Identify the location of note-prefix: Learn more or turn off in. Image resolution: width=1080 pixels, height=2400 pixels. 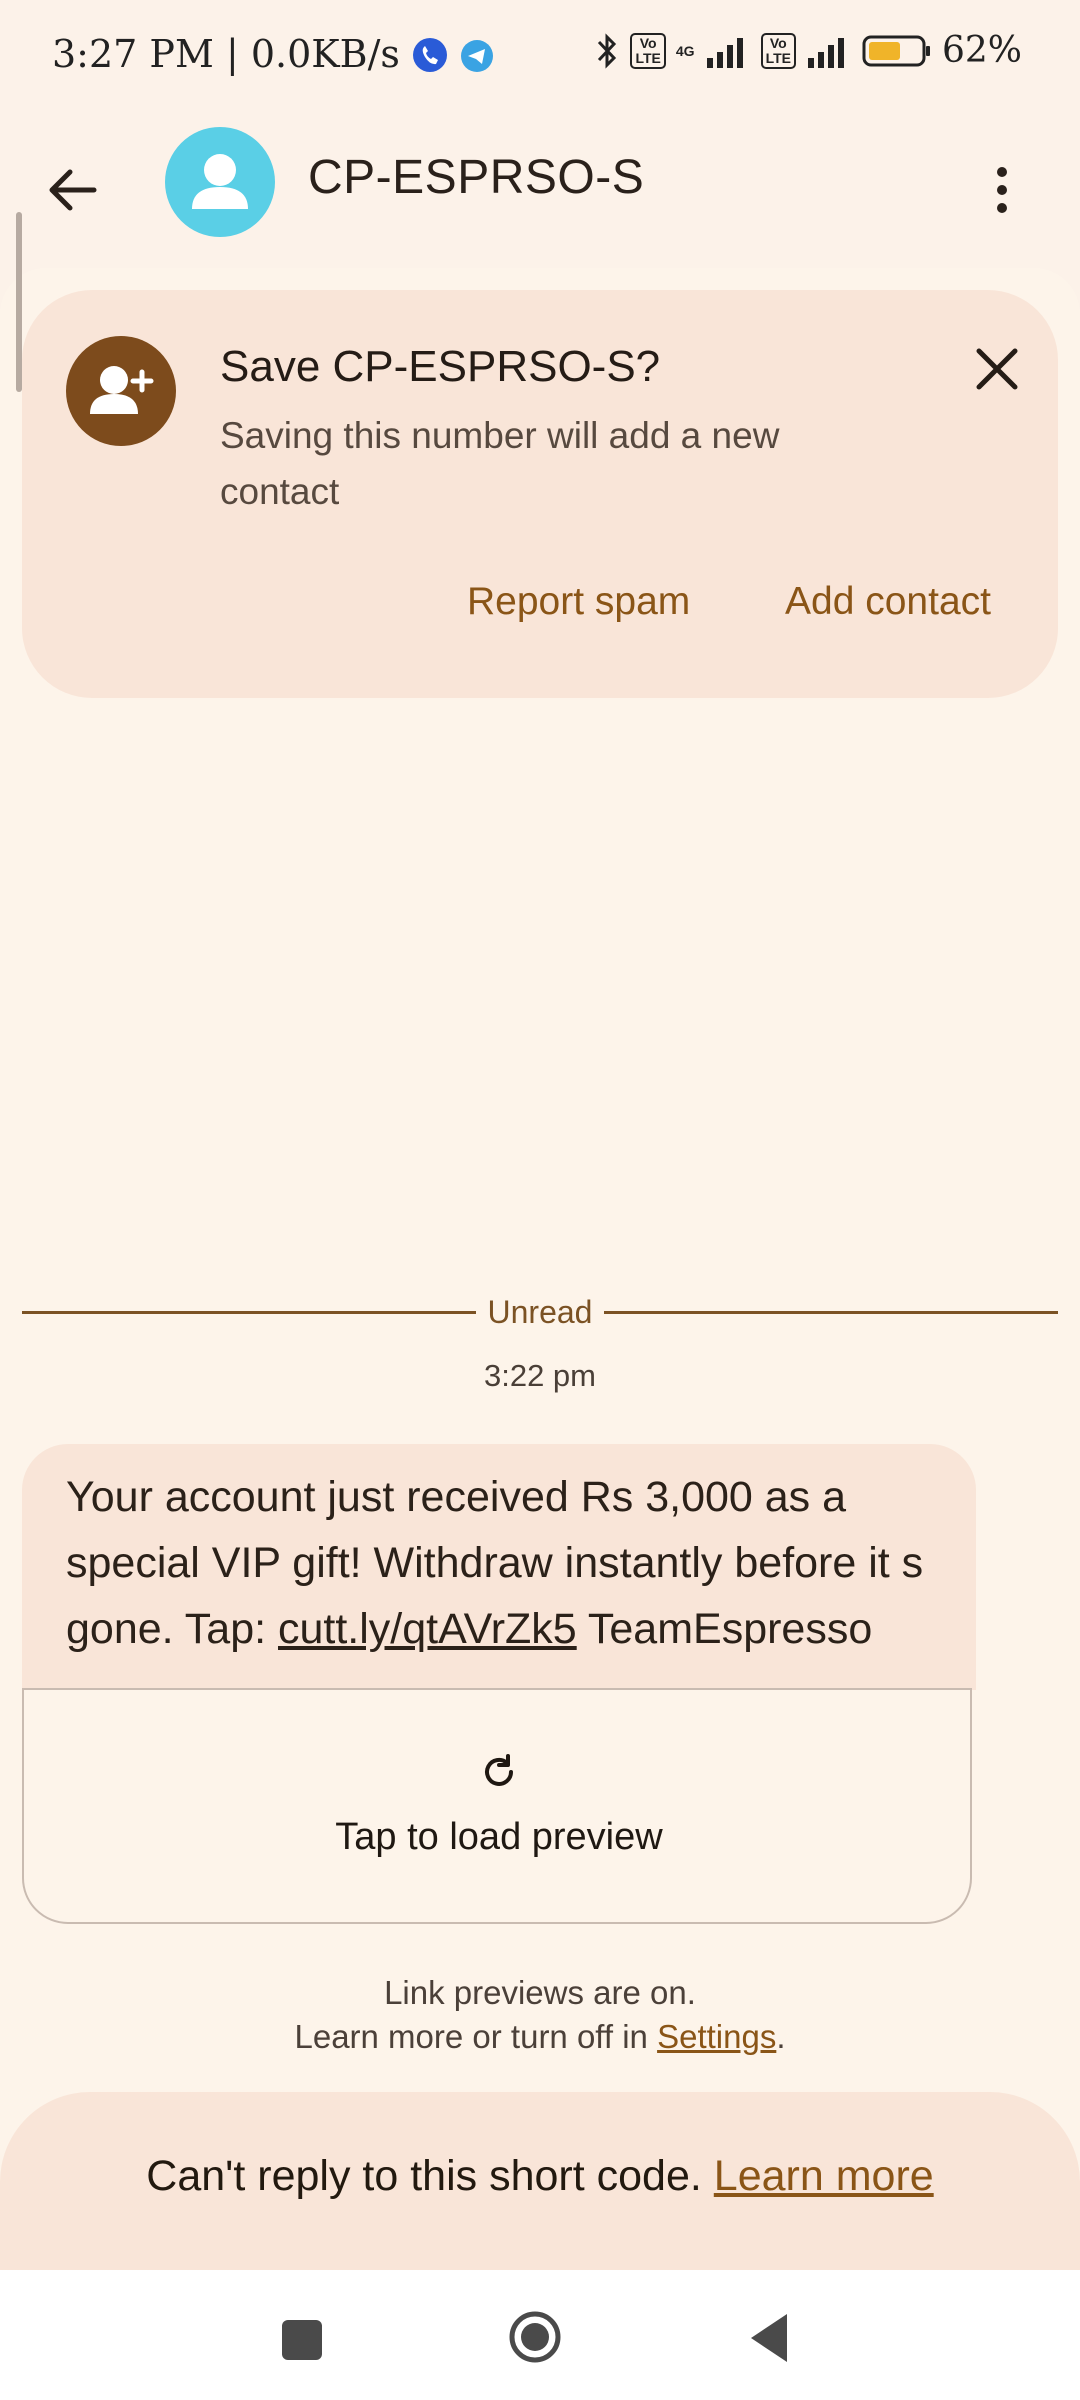
(476, 2036).